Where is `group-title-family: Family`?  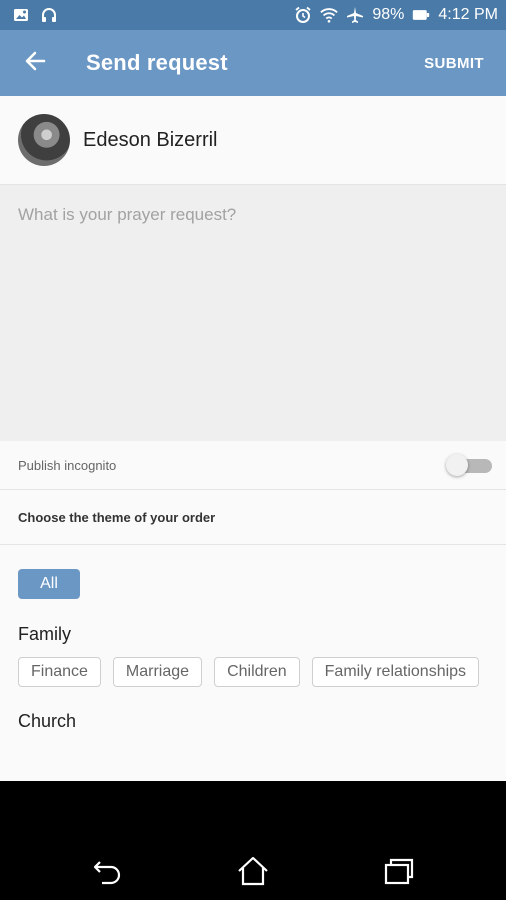
group-title-family: Family is located at coordinates (44, 634).